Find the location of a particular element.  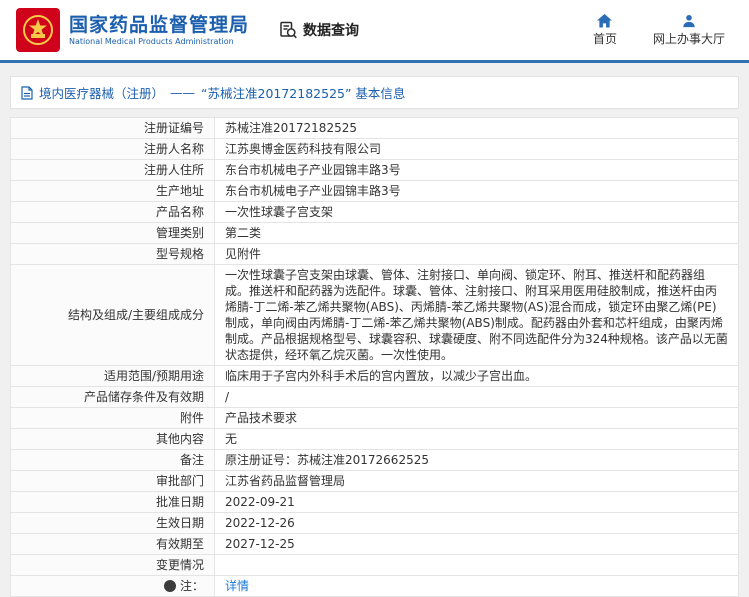

row-value: / is located at coordinates (476, 397).